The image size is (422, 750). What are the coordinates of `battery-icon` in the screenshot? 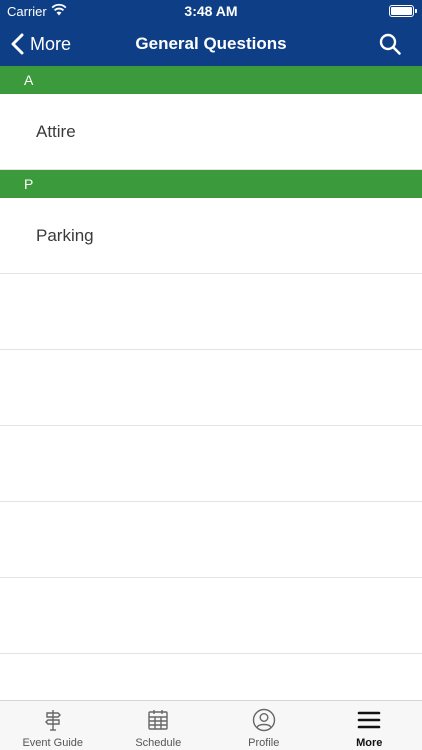 It's located at (403, 11).